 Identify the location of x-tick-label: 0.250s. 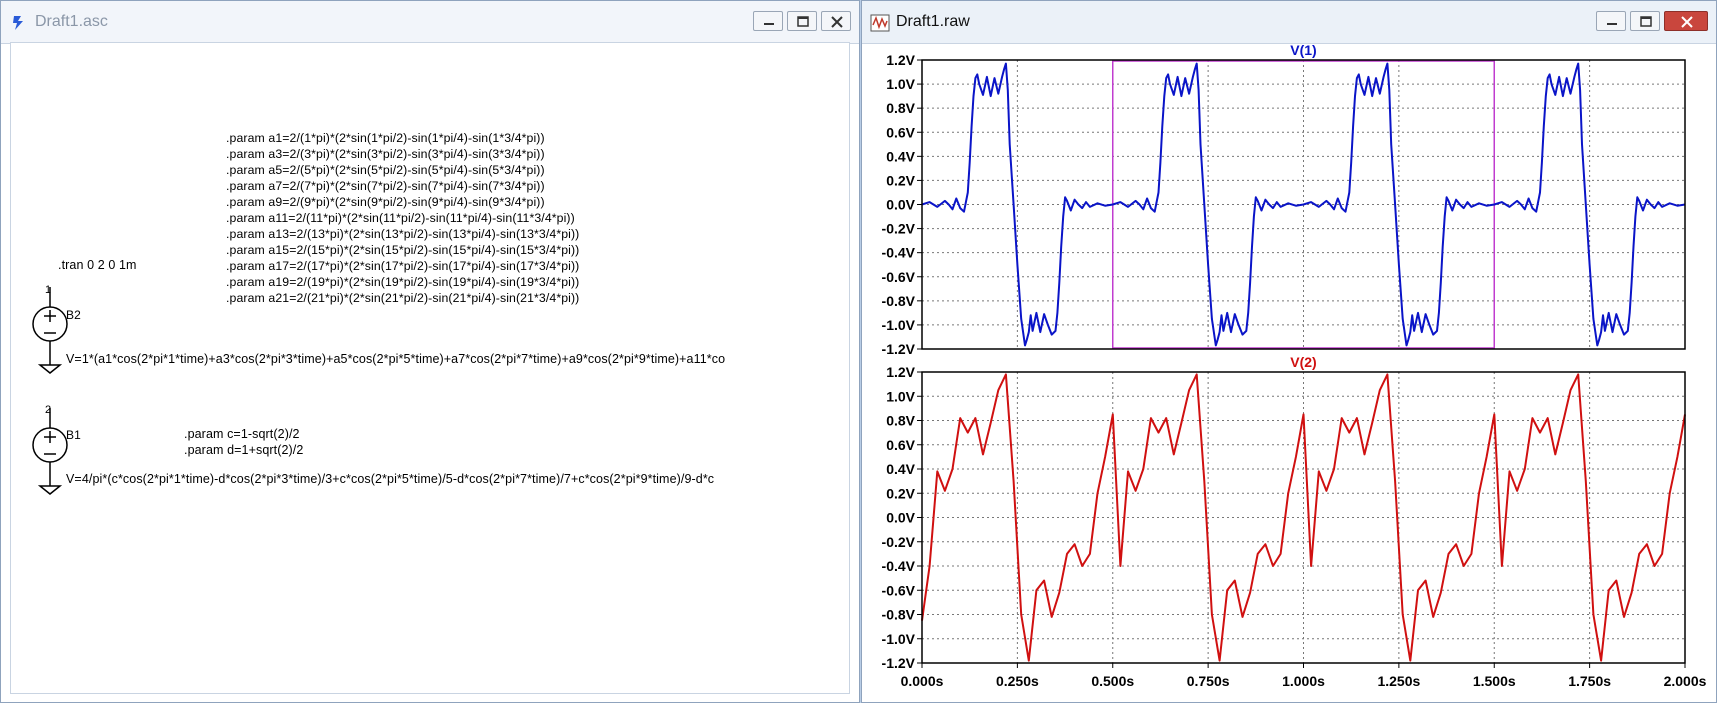
(1017, 681).